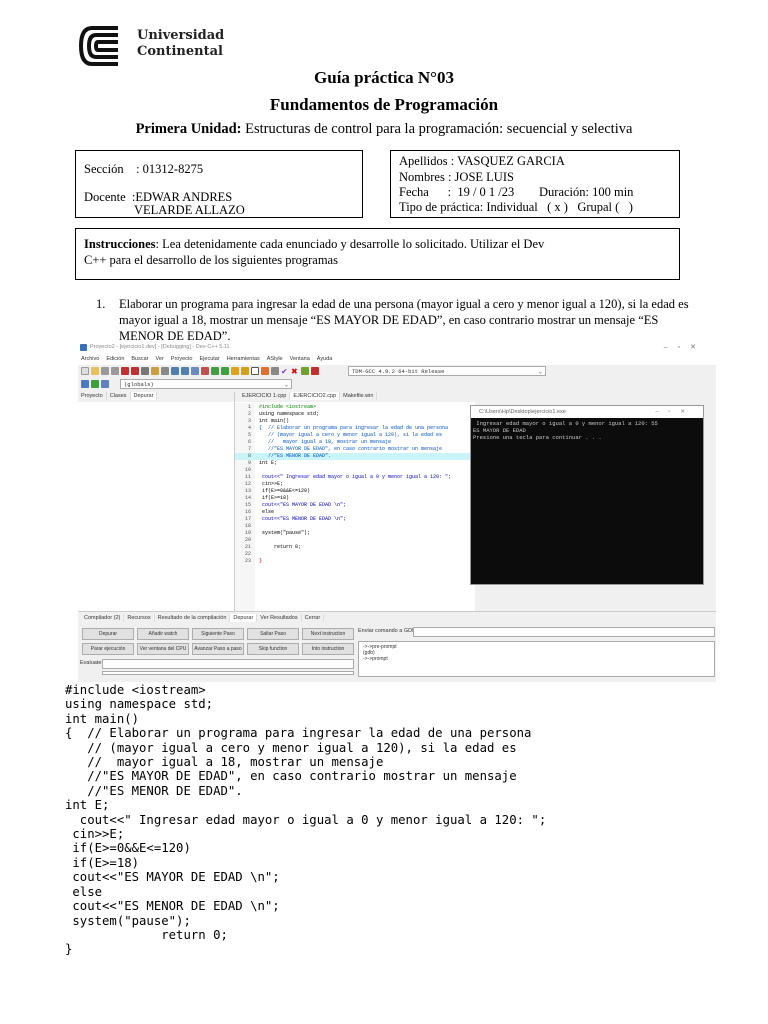 The height and width of the screenshot is (1024, 768). I want to click on tab-clases: Clases, so click(119, 396).